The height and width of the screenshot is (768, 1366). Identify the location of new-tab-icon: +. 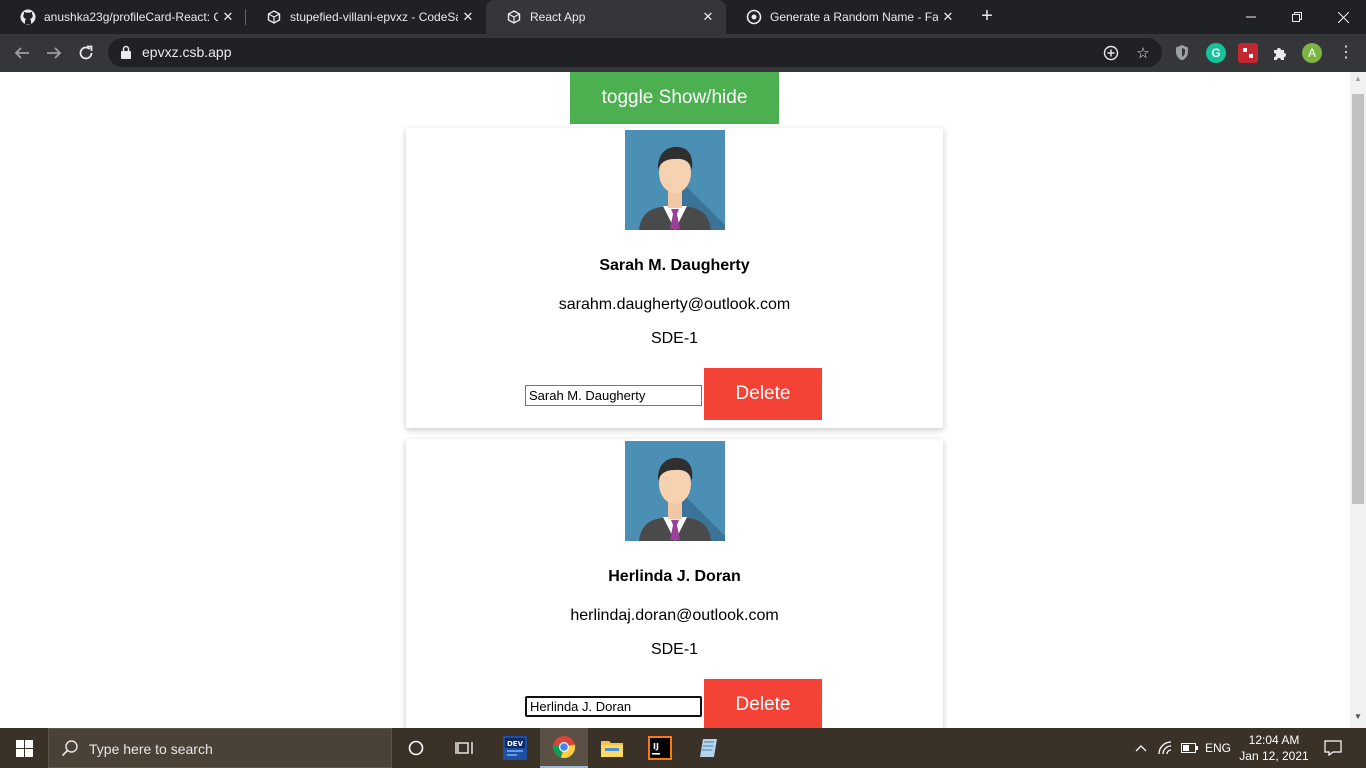
(987, 17).